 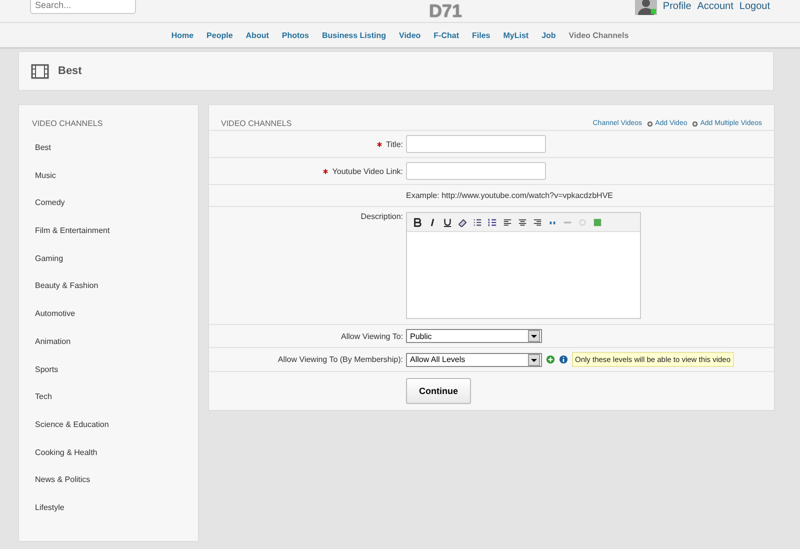 What do you see at coordinates (677, 6) in the screenshot?
I see `user-link: Profile` at bounding box center [677, 6].